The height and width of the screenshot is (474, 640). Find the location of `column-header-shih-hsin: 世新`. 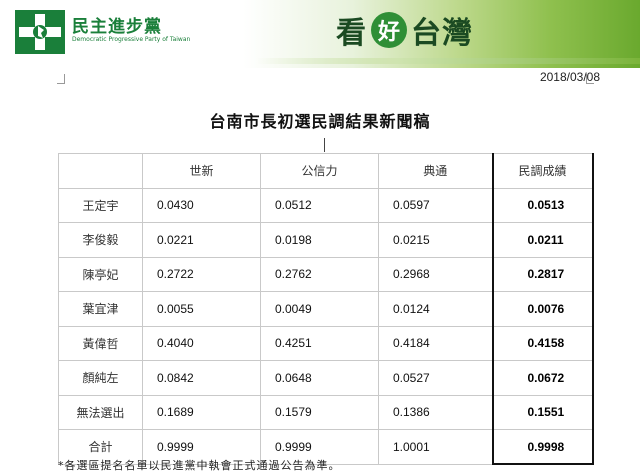

column-header-shih-hsin: 世新 is located at coordinates (201, 171).